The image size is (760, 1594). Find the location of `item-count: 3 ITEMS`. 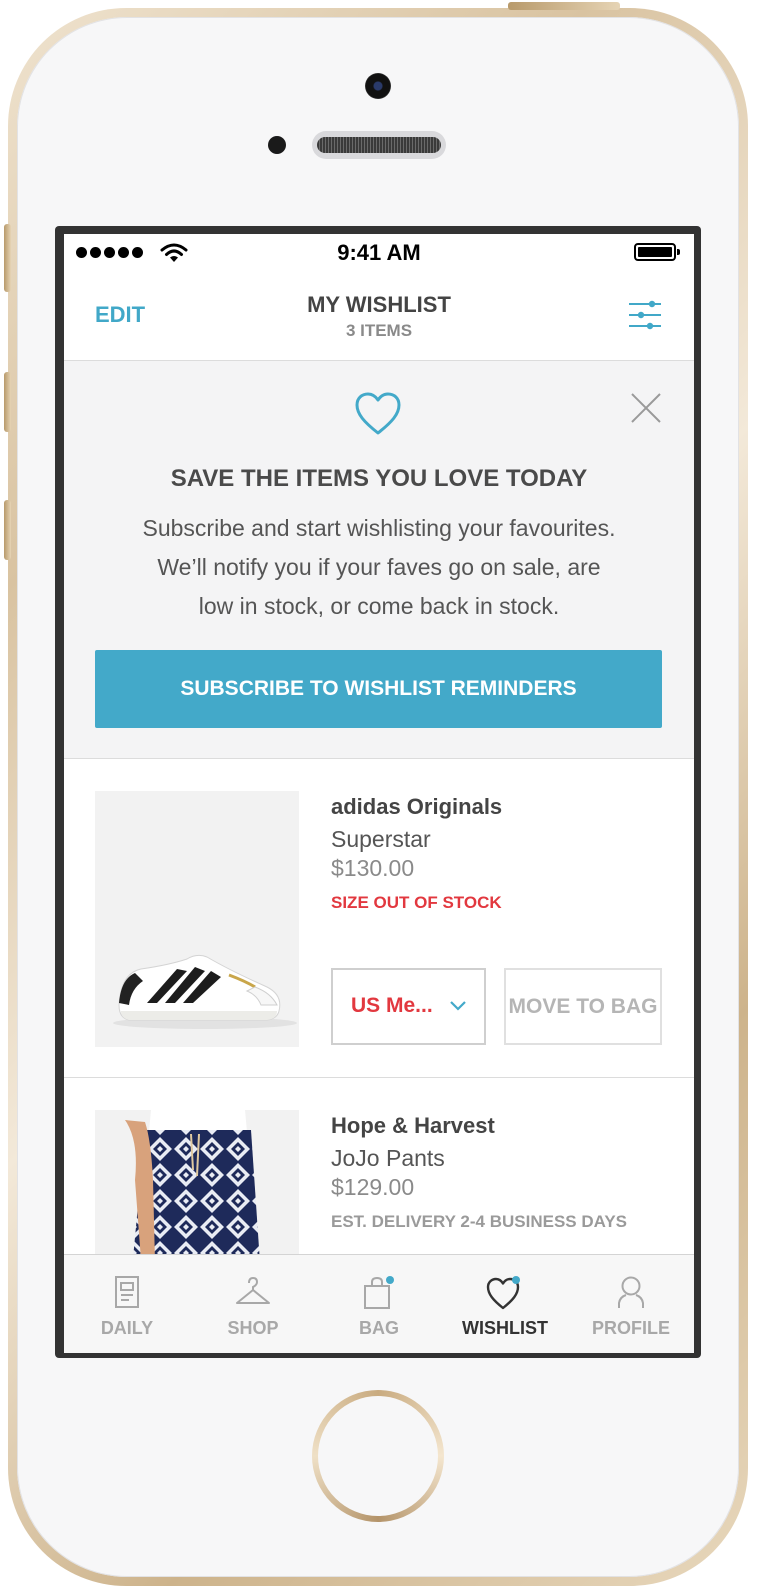

item-count: 3 ITEMS is located at coordinates (379, 330).